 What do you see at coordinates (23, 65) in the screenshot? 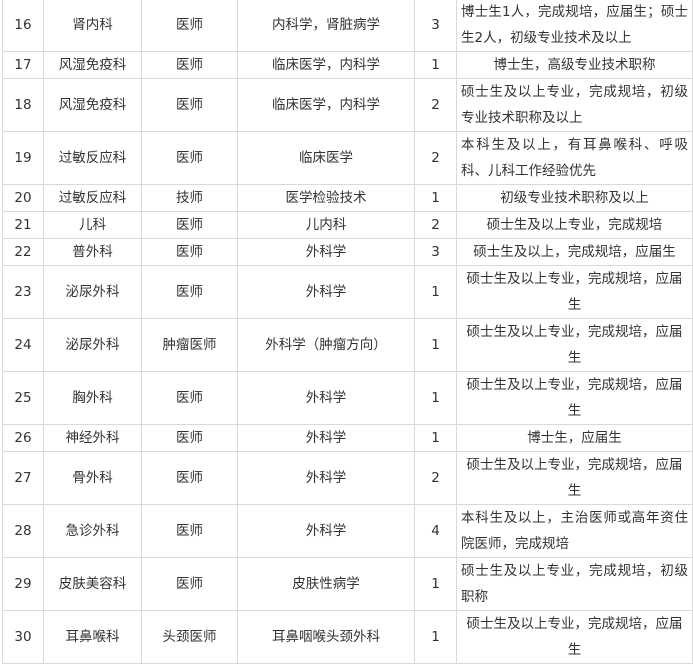
I see `cell-no: 17` at bounding box center [23, 65].